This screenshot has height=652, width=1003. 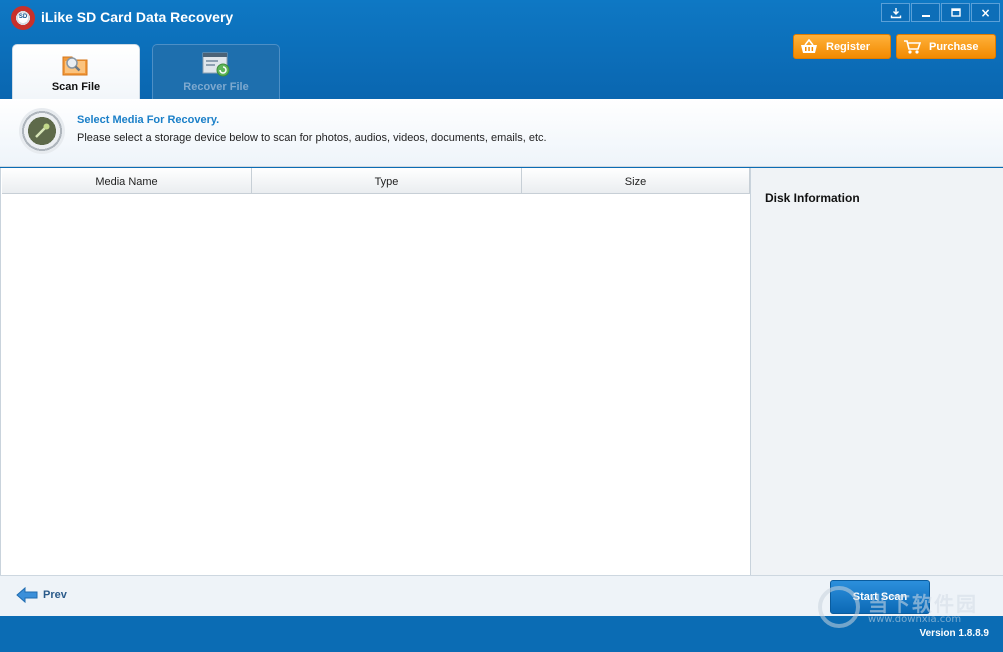 What do you see at coordinates (925, 15) in the screenshot?
I see `minimize-icon` at bounding box center [925, 15].